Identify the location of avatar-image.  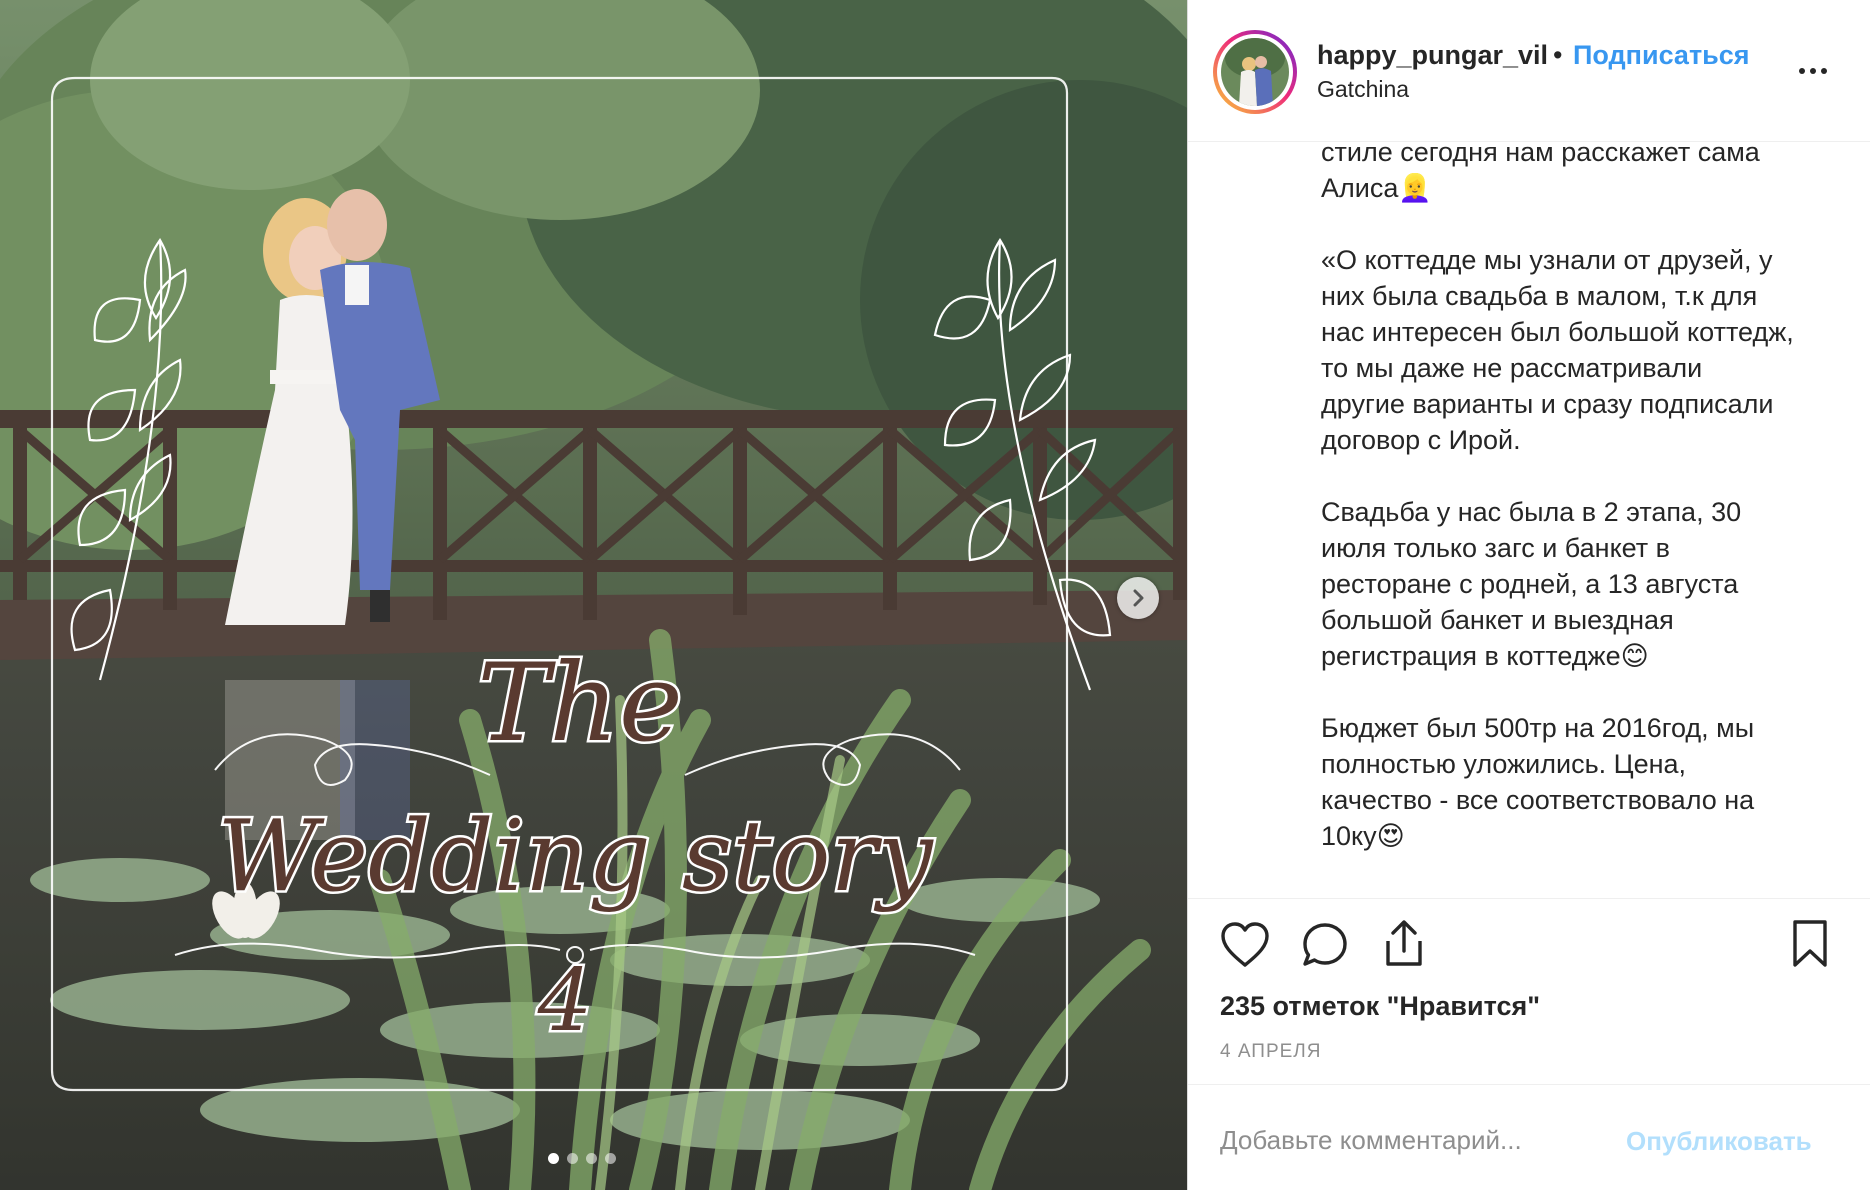
(1255, 72).